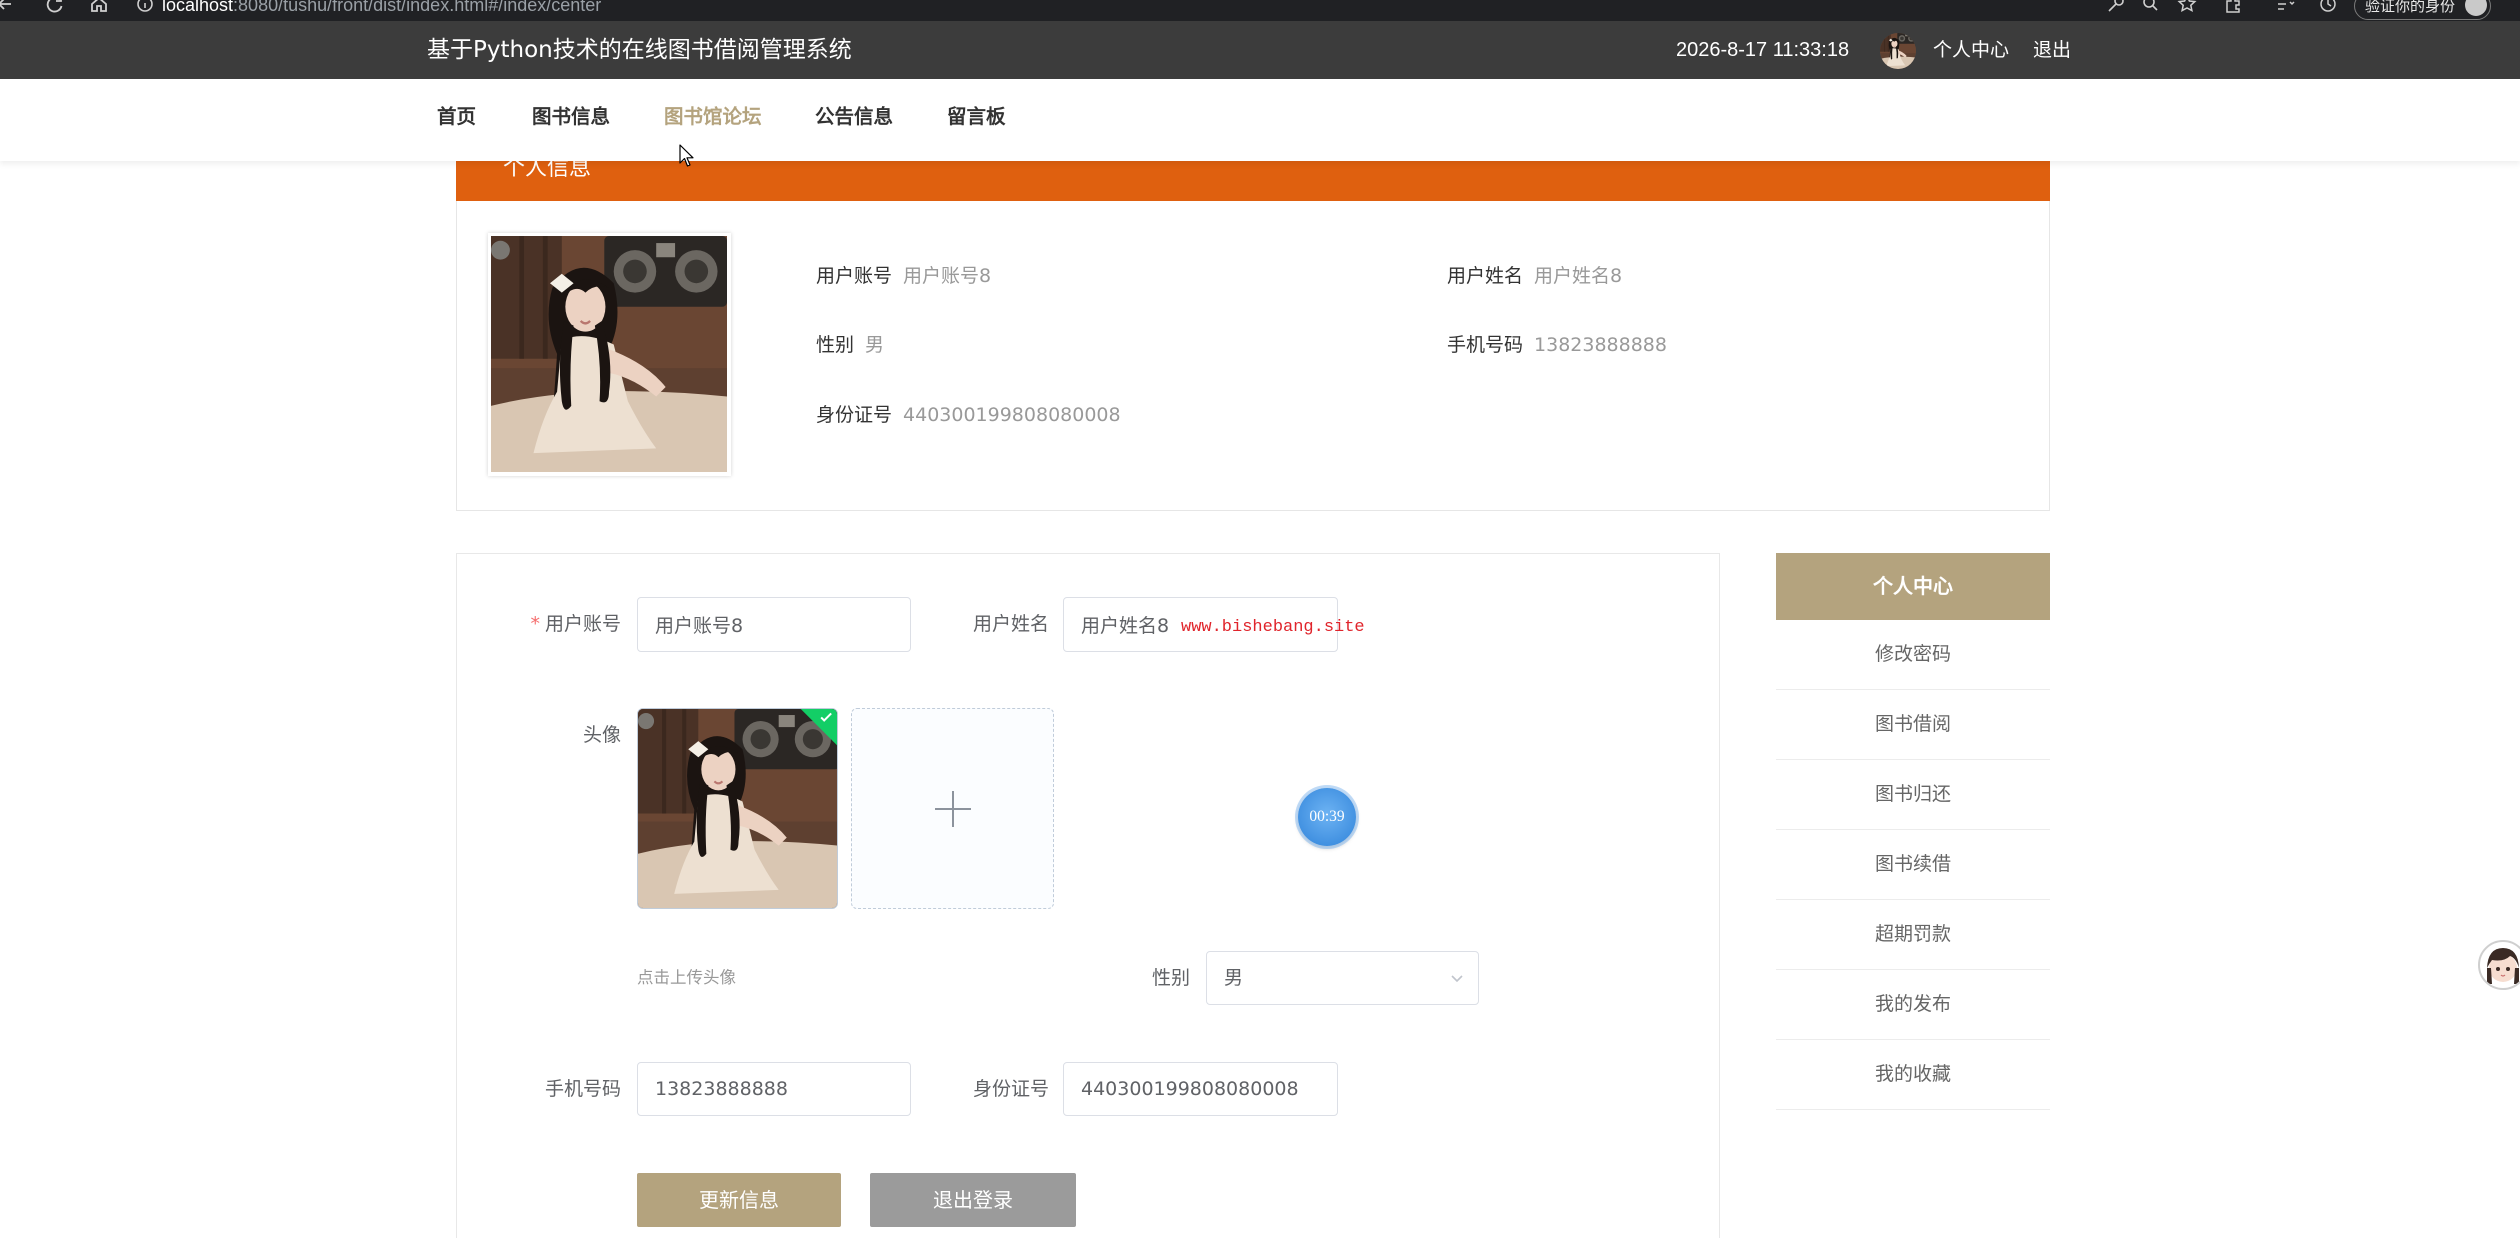  I want to click on plus-icon, so click(952, 808).